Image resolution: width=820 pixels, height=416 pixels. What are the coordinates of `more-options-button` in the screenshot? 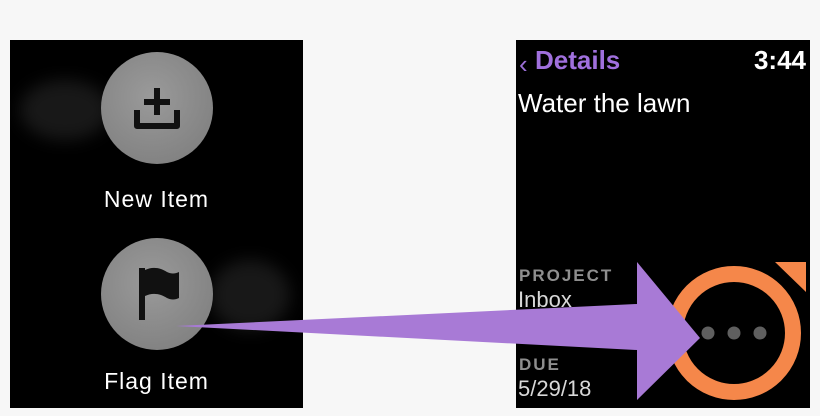 It's located at (734, 333).